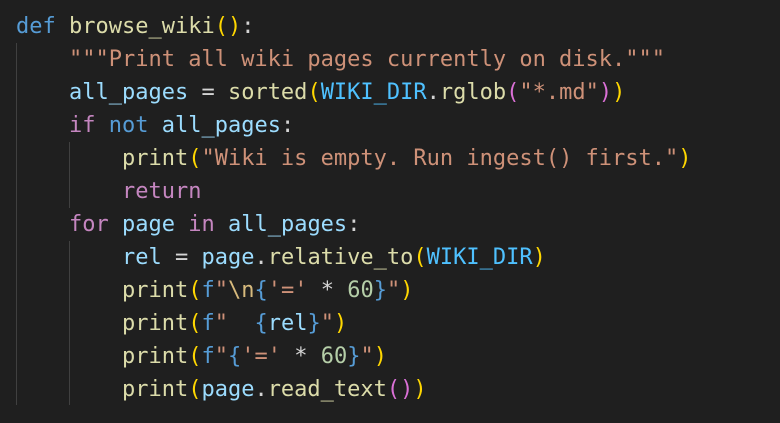 Image resolution: width=780 pixels, height=423 pixels. What do you see at coordinates (473, 92) in the screenshot?
I see `code-token: rglob` at bounding box center [473, 92].